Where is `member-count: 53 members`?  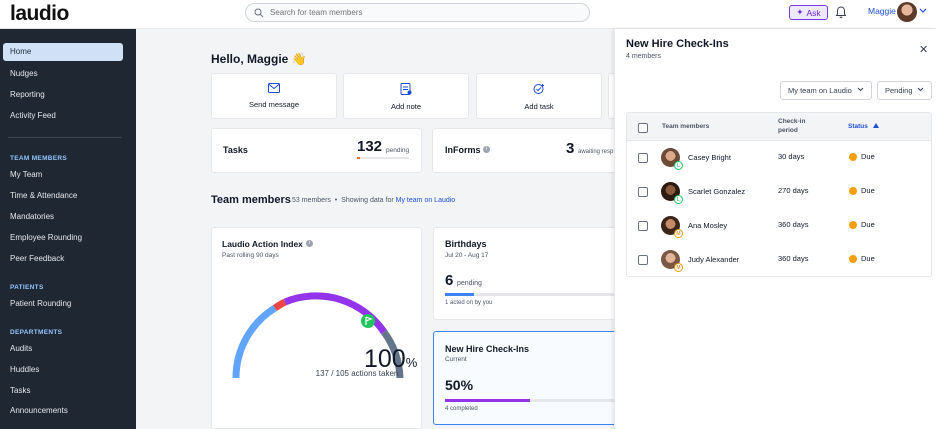 member-count: 53 members is located at coordinates (311, 200).